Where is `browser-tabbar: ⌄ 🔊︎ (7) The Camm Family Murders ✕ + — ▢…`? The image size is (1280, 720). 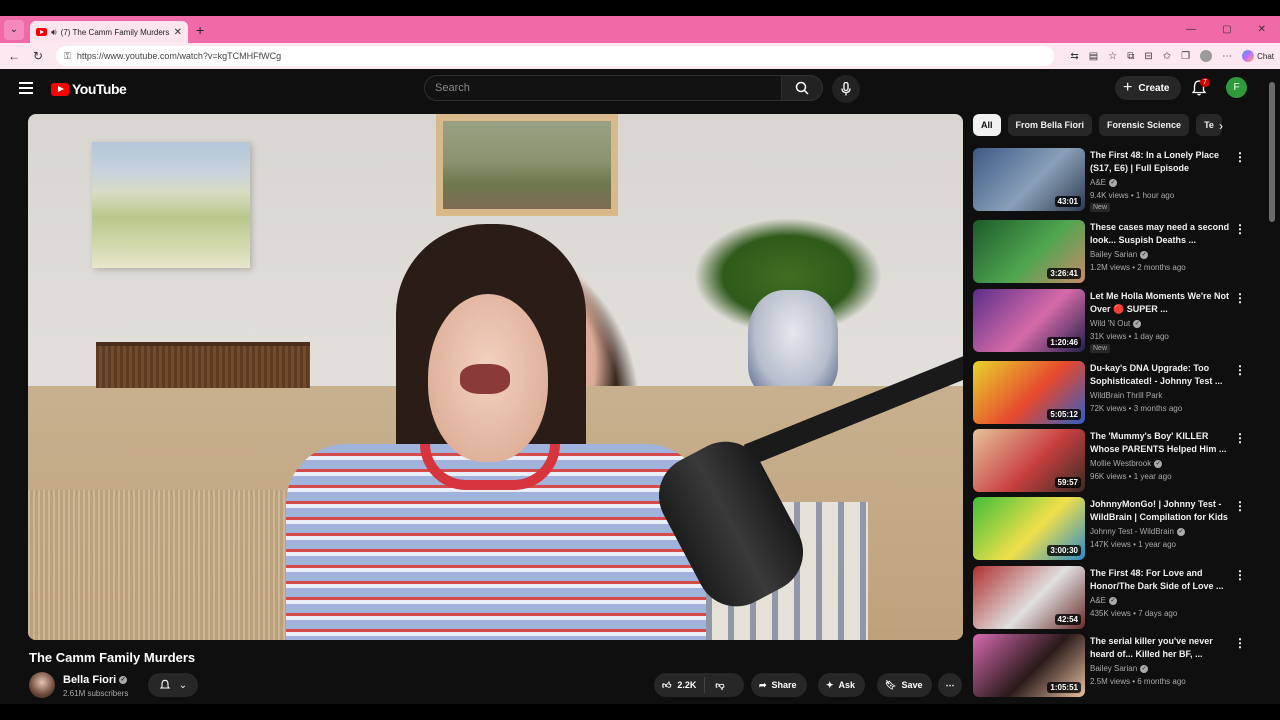
browser-tabbar: ⌄ 🔊︎ (7) The Camm Family Murders ✕ + — ▢… is located at coordinates (640, 29).